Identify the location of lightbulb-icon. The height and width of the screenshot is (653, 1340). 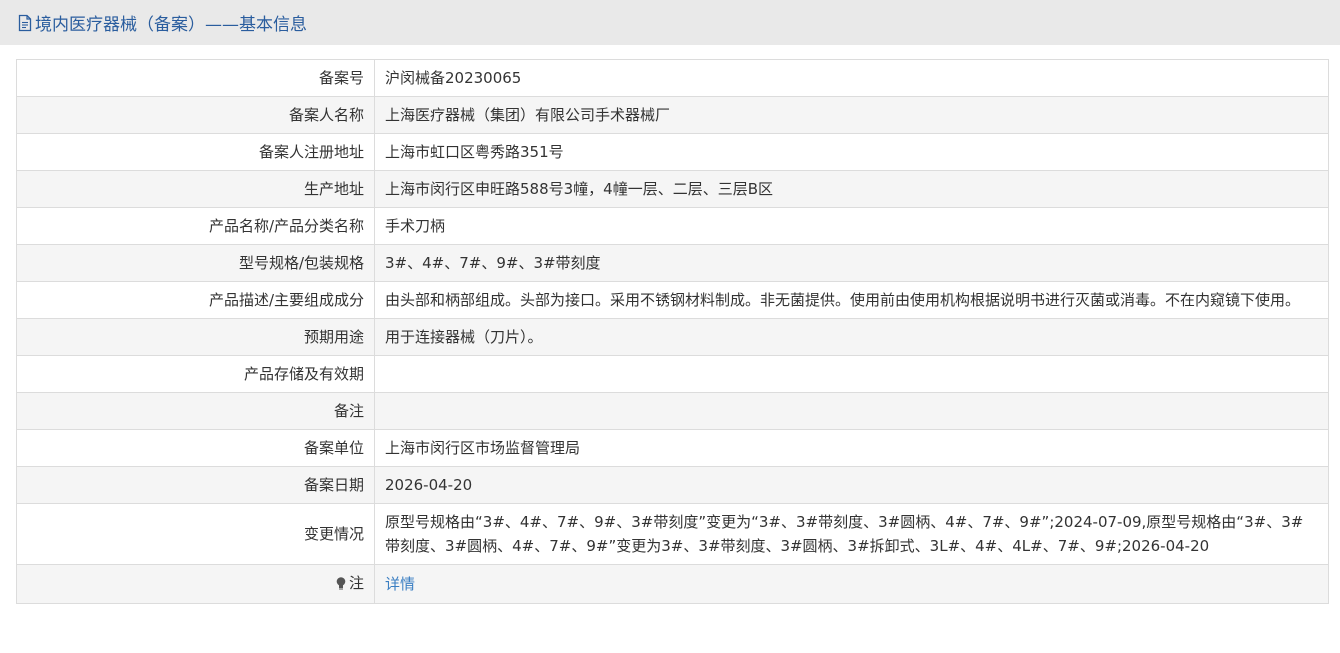
(341, 583).